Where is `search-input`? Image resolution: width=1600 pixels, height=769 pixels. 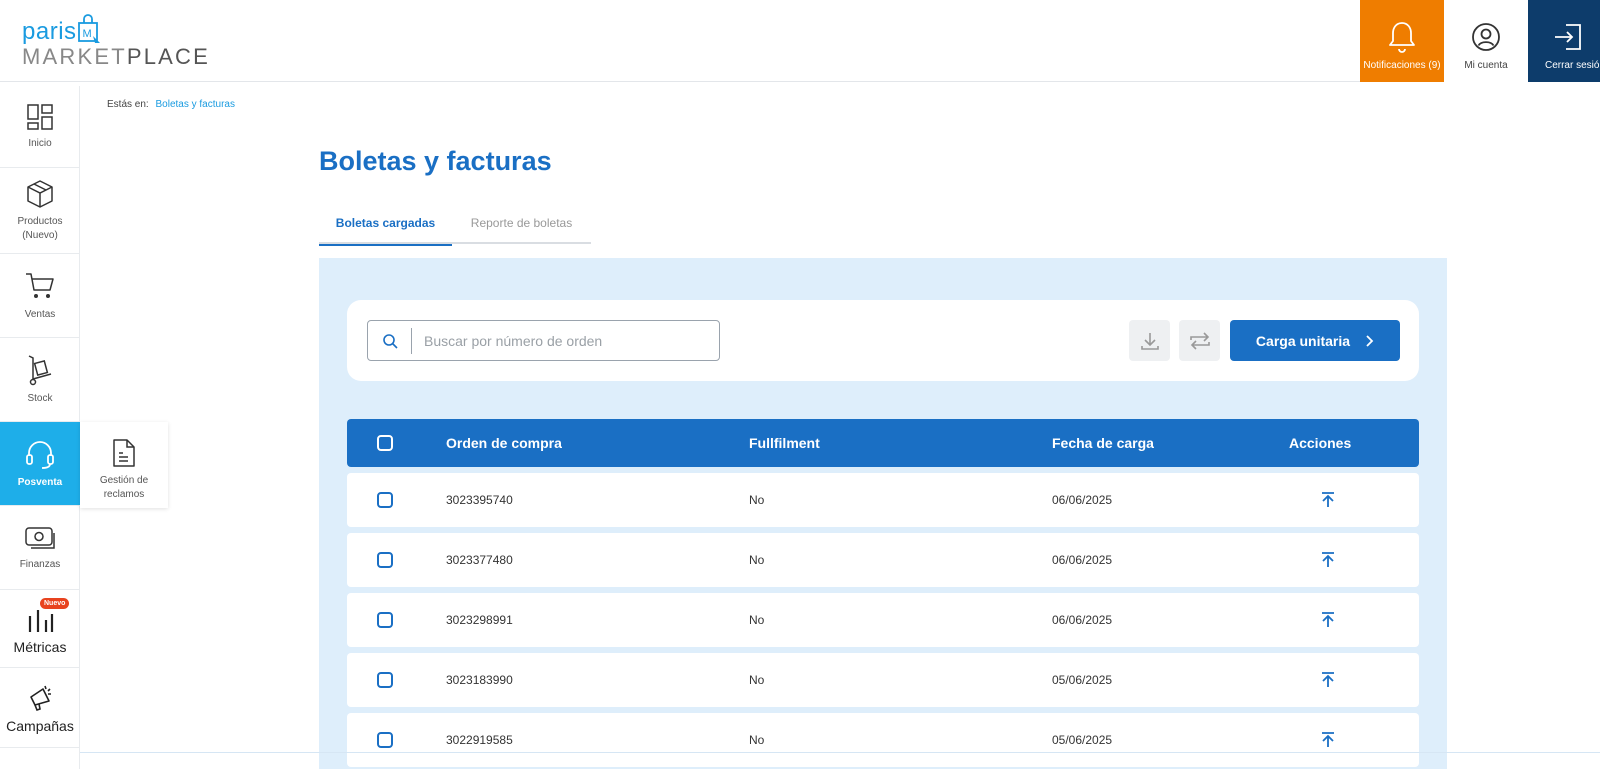 search-input is located at coordinates (564, 340).